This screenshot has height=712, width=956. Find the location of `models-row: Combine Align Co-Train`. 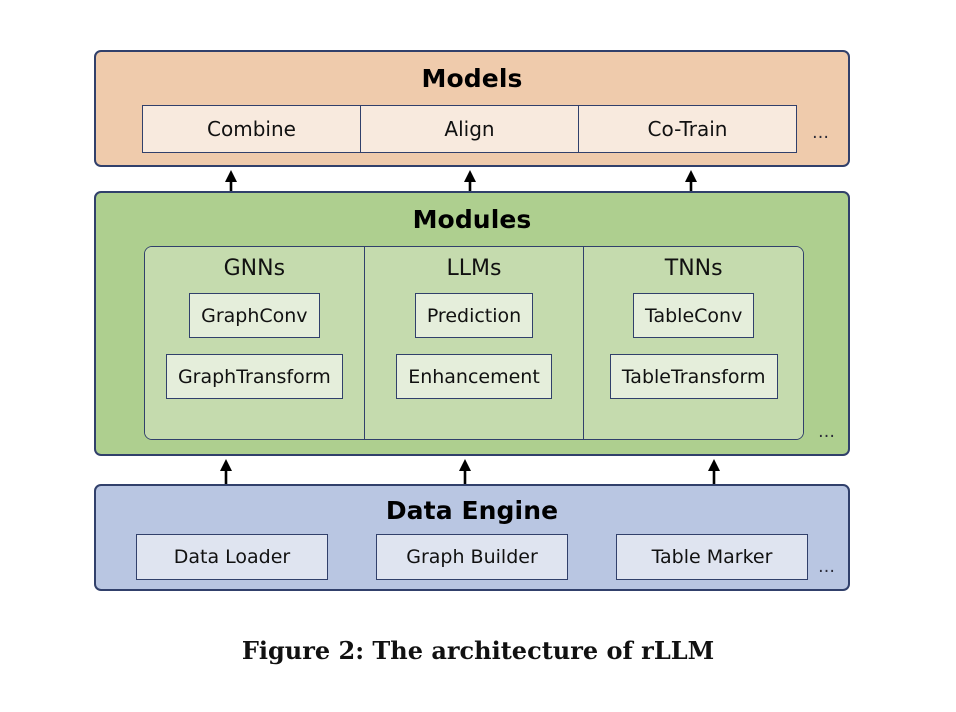

models-row: Combine Align Co-Train is located at coordinates (469, 129).